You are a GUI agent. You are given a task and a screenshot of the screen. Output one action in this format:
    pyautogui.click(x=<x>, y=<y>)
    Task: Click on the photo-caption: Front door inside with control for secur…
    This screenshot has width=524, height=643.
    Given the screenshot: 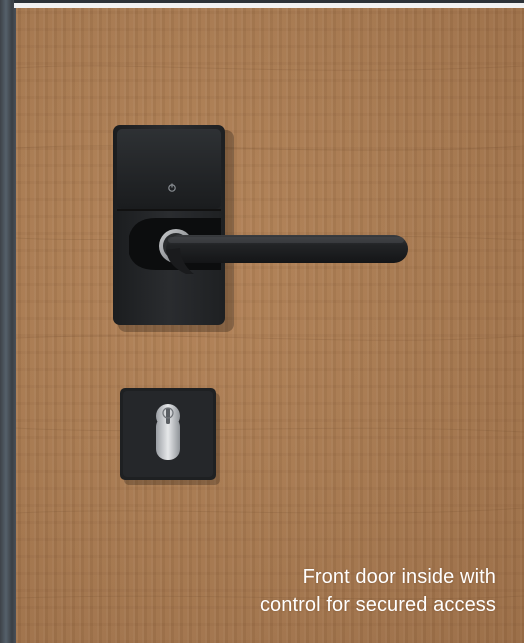 What is the action you would take?
    pyautogui.click(x=331, y=591)
    